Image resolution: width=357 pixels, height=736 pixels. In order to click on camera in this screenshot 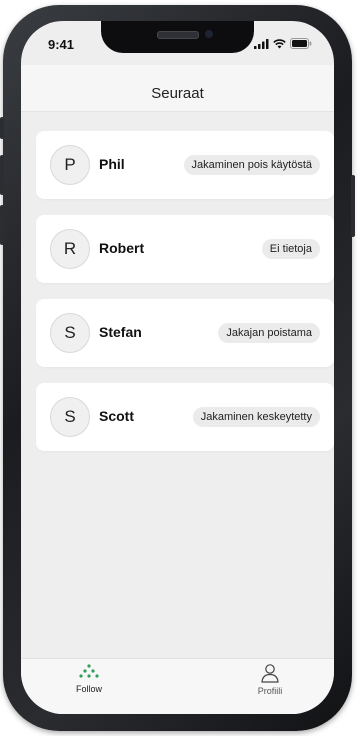, I will do `click(209, 34)`.